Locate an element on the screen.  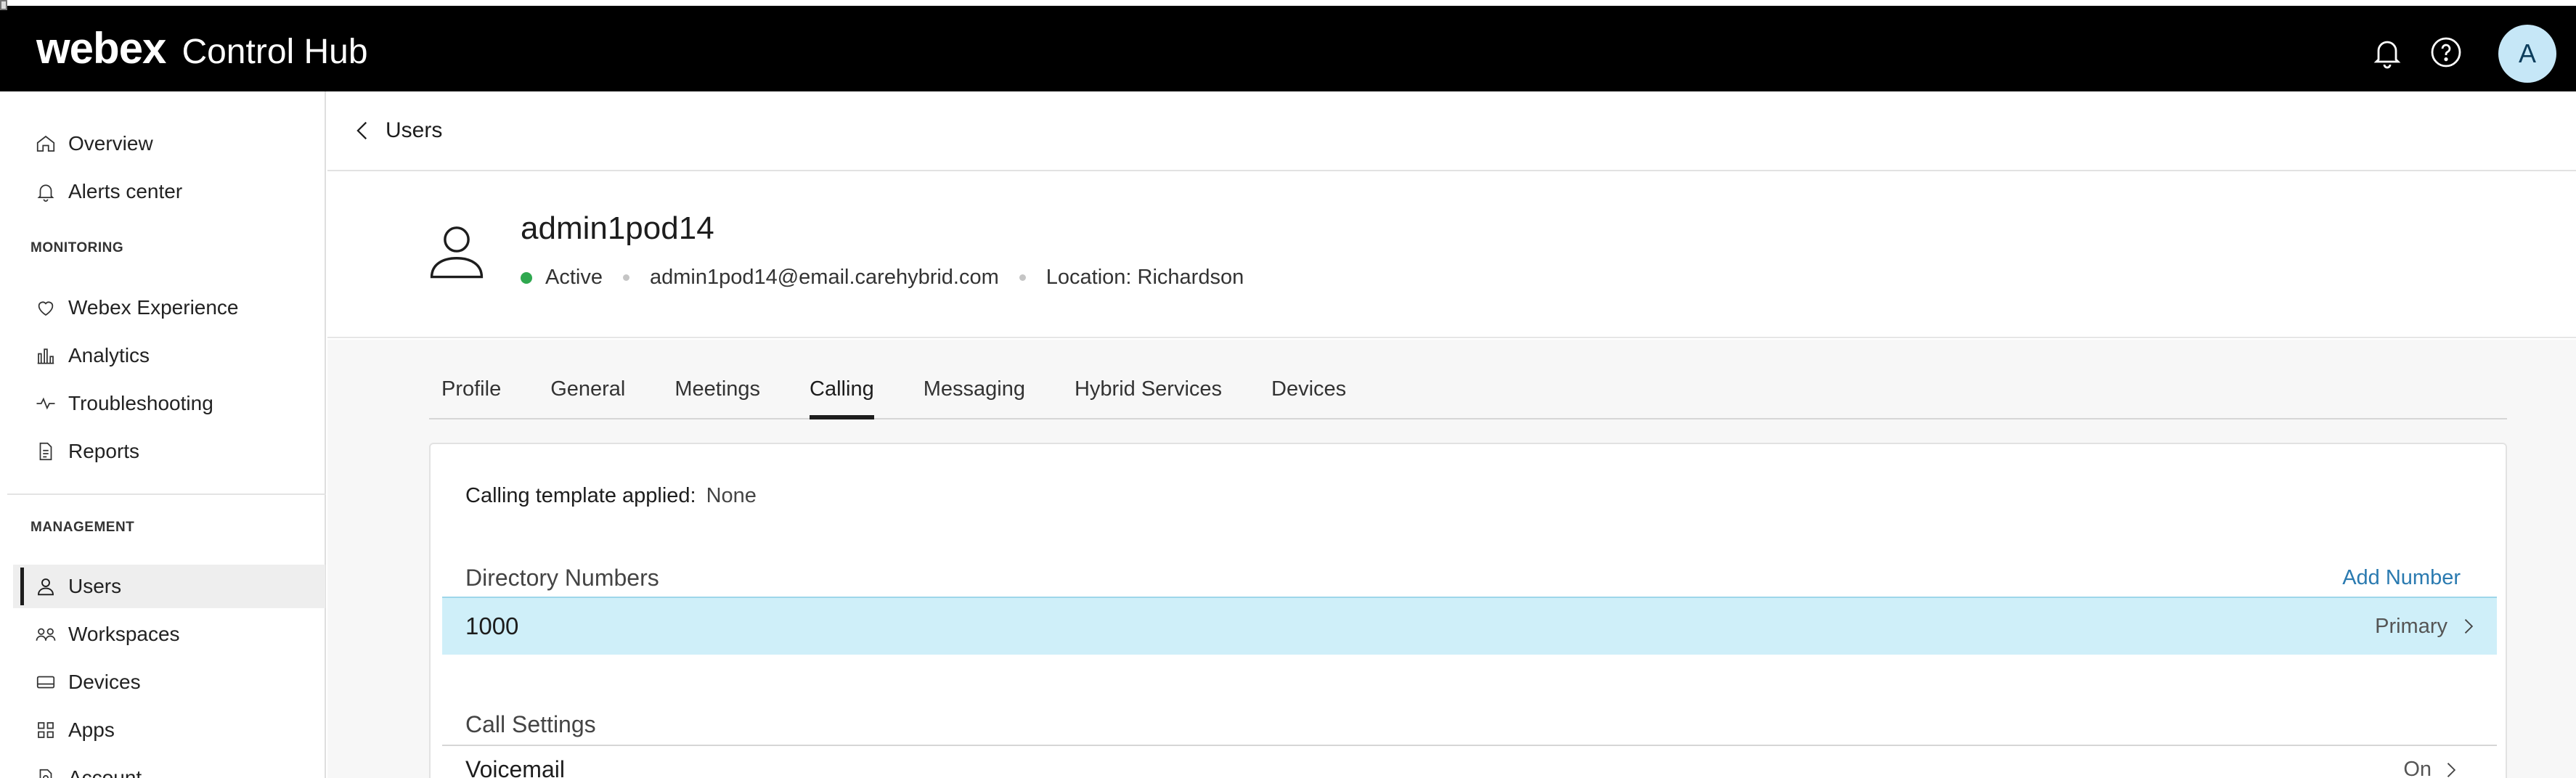
section-heading-management: MANAGEMENT is located at coordinates (82, 527).